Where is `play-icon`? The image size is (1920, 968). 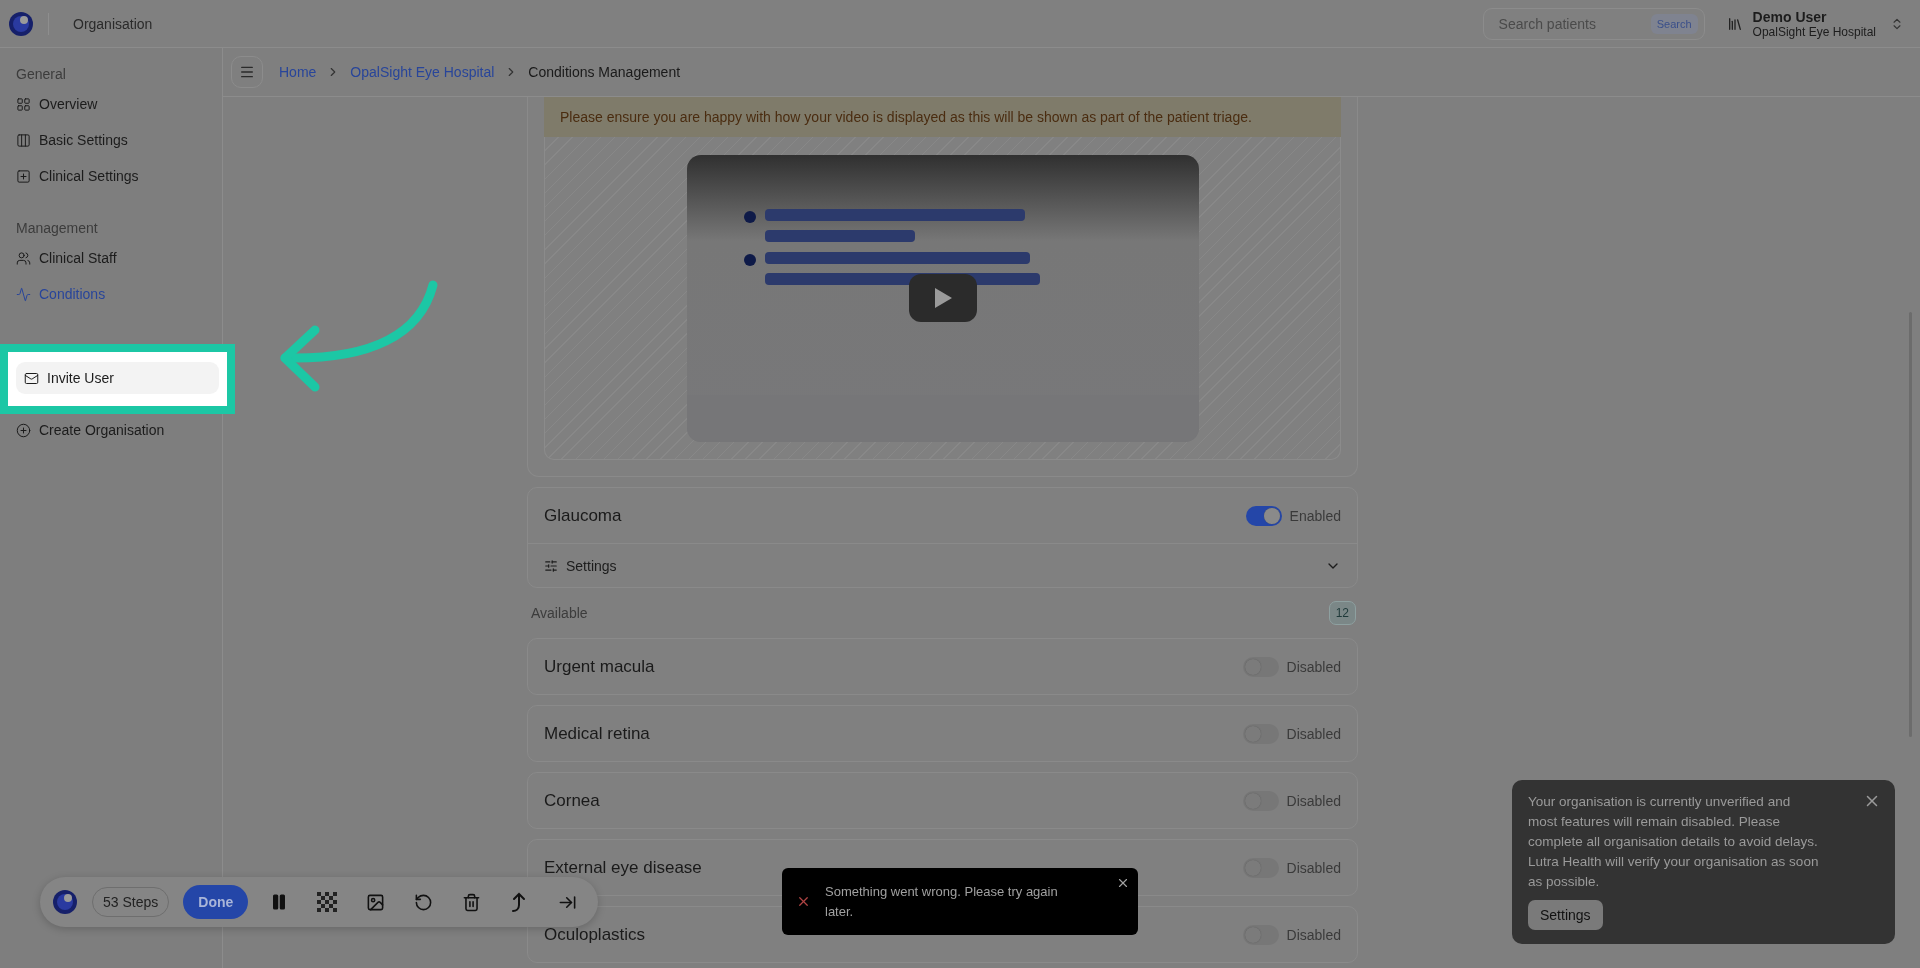 play-icon is located at coordinates (942, 297).